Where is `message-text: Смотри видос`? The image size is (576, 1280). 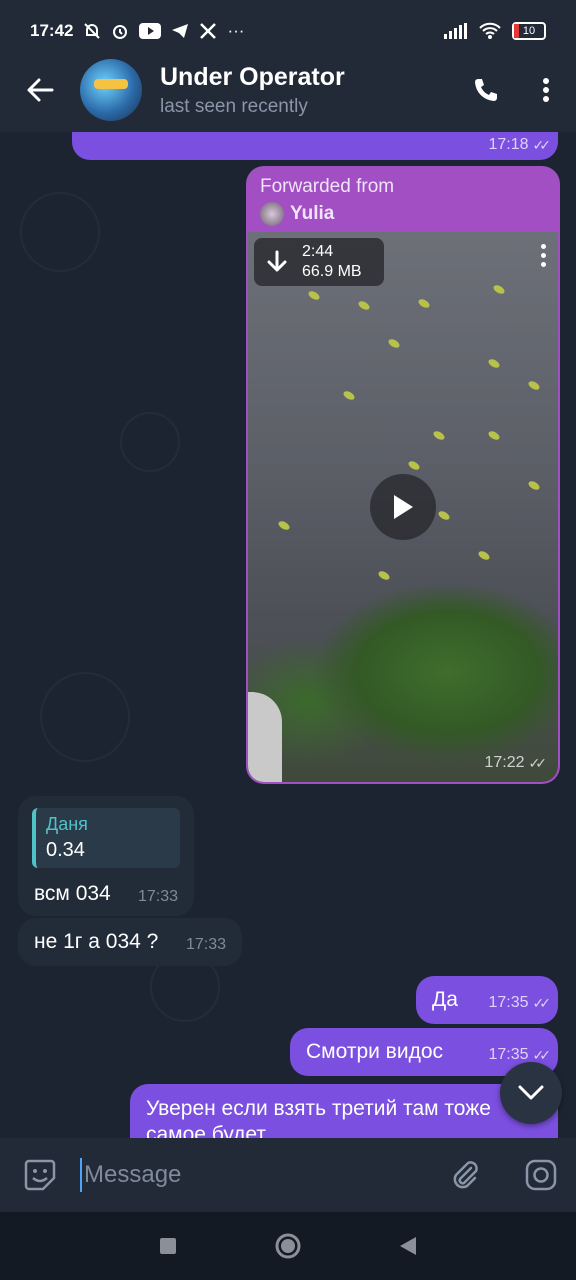
message-text: Смотри видос is located at coordinates (375, 1051).